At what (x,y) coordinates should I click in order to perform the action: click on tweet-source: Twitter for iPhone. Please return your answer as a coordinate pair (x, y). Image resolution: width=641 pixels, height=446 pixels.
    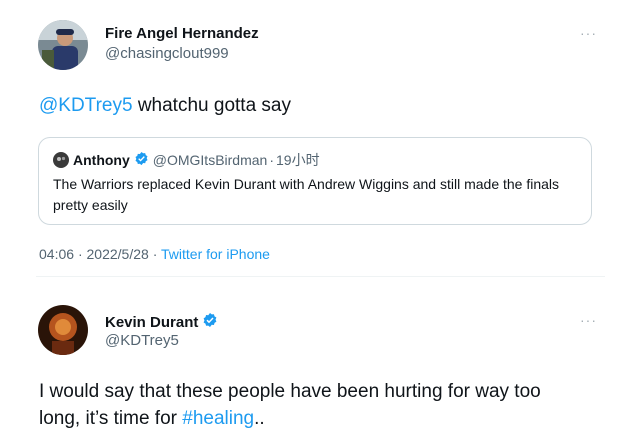
    Looking at the image, I should click on (215, 254).